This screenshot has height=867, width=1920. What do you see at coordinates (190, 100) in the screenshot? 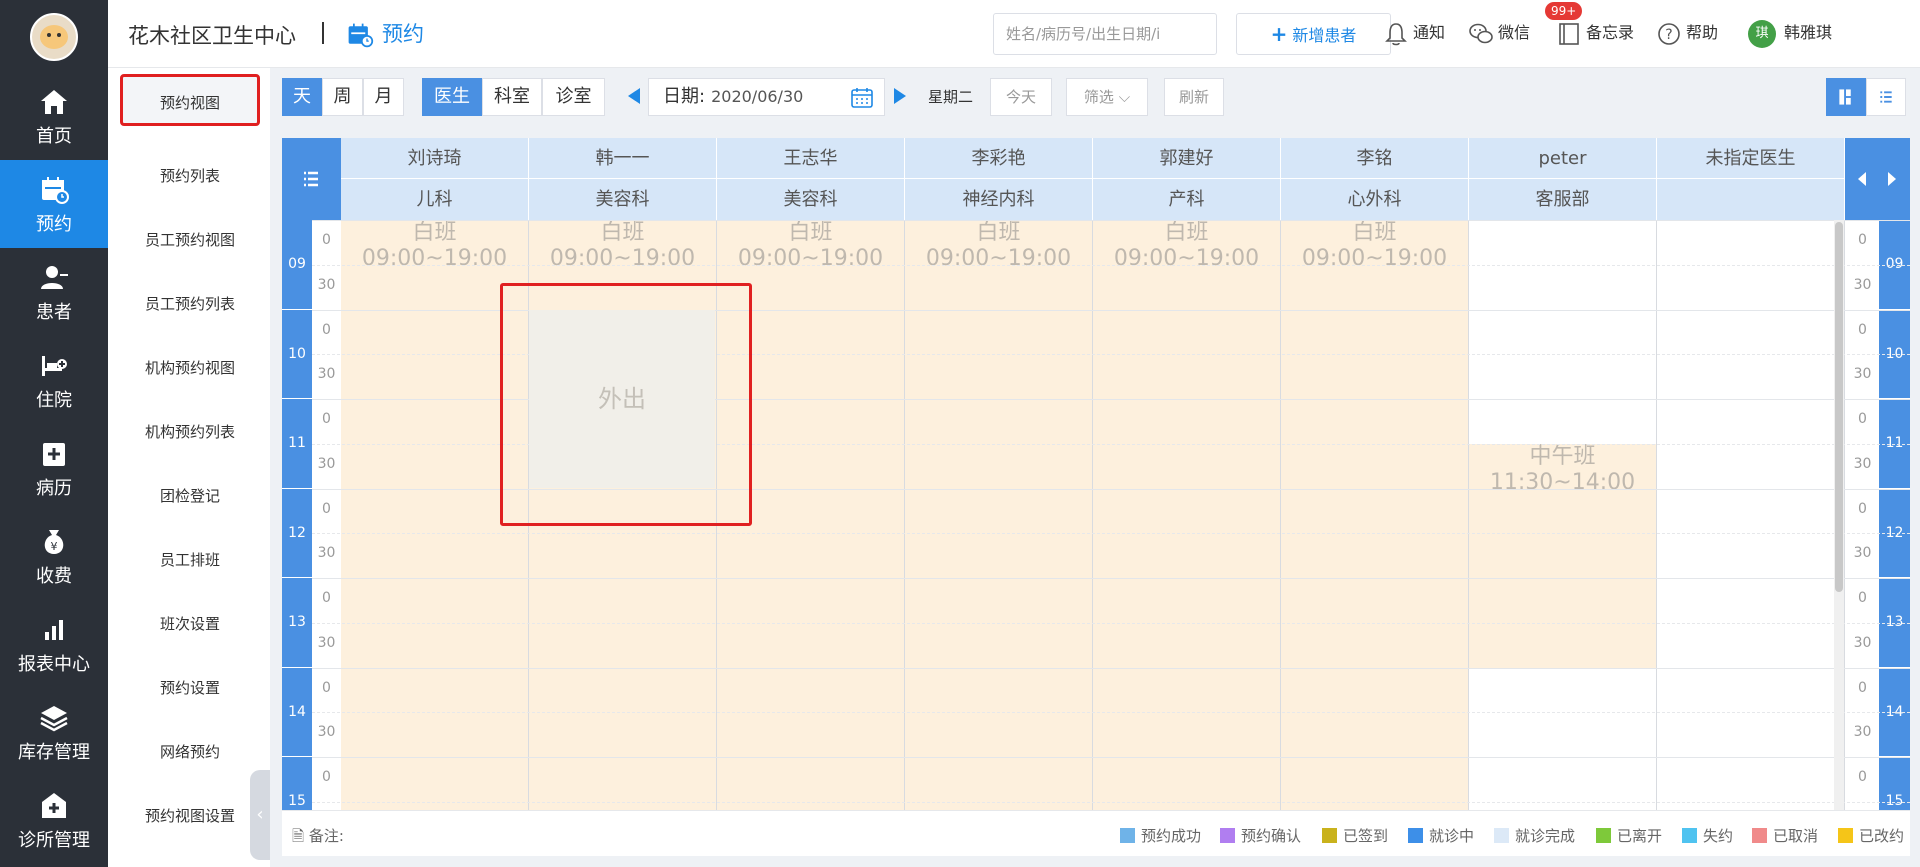
I see `subnav-appointment-view: 预约视图` at bounding box center [190, 100].